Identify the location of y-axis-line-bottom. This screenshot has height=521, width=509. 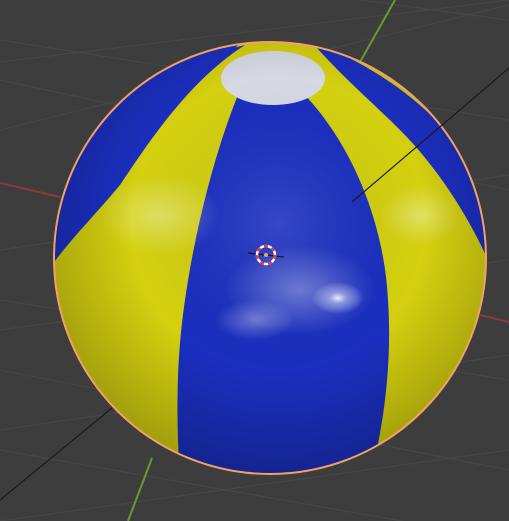
(140, 489).